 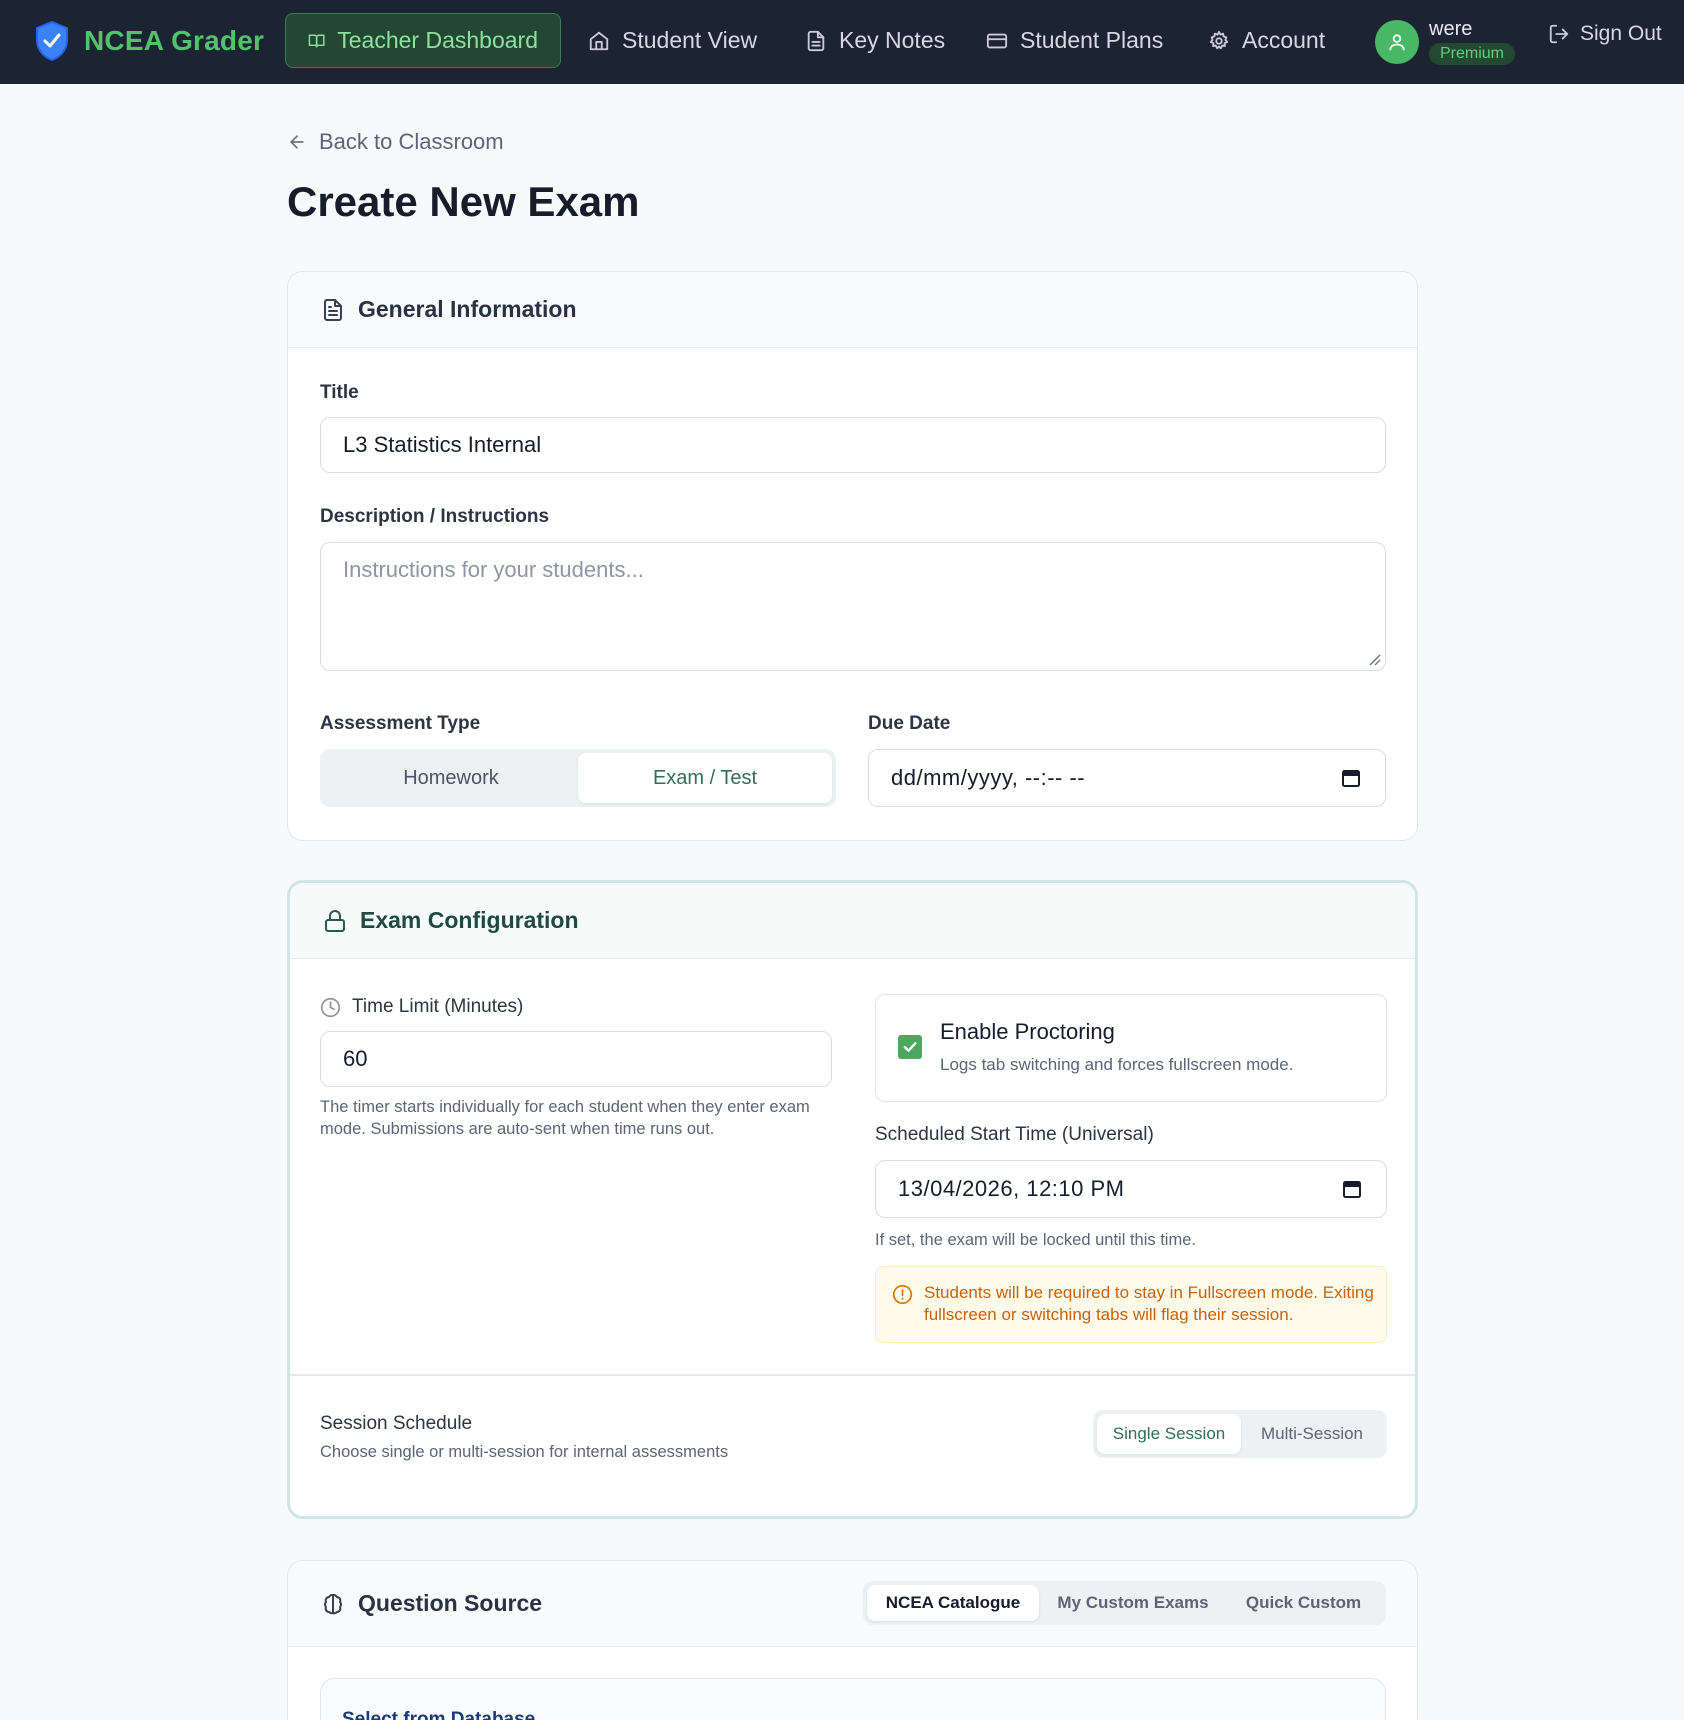 I want to click on nav-student-plans: Student Plans, so click(x=1074, y=40).